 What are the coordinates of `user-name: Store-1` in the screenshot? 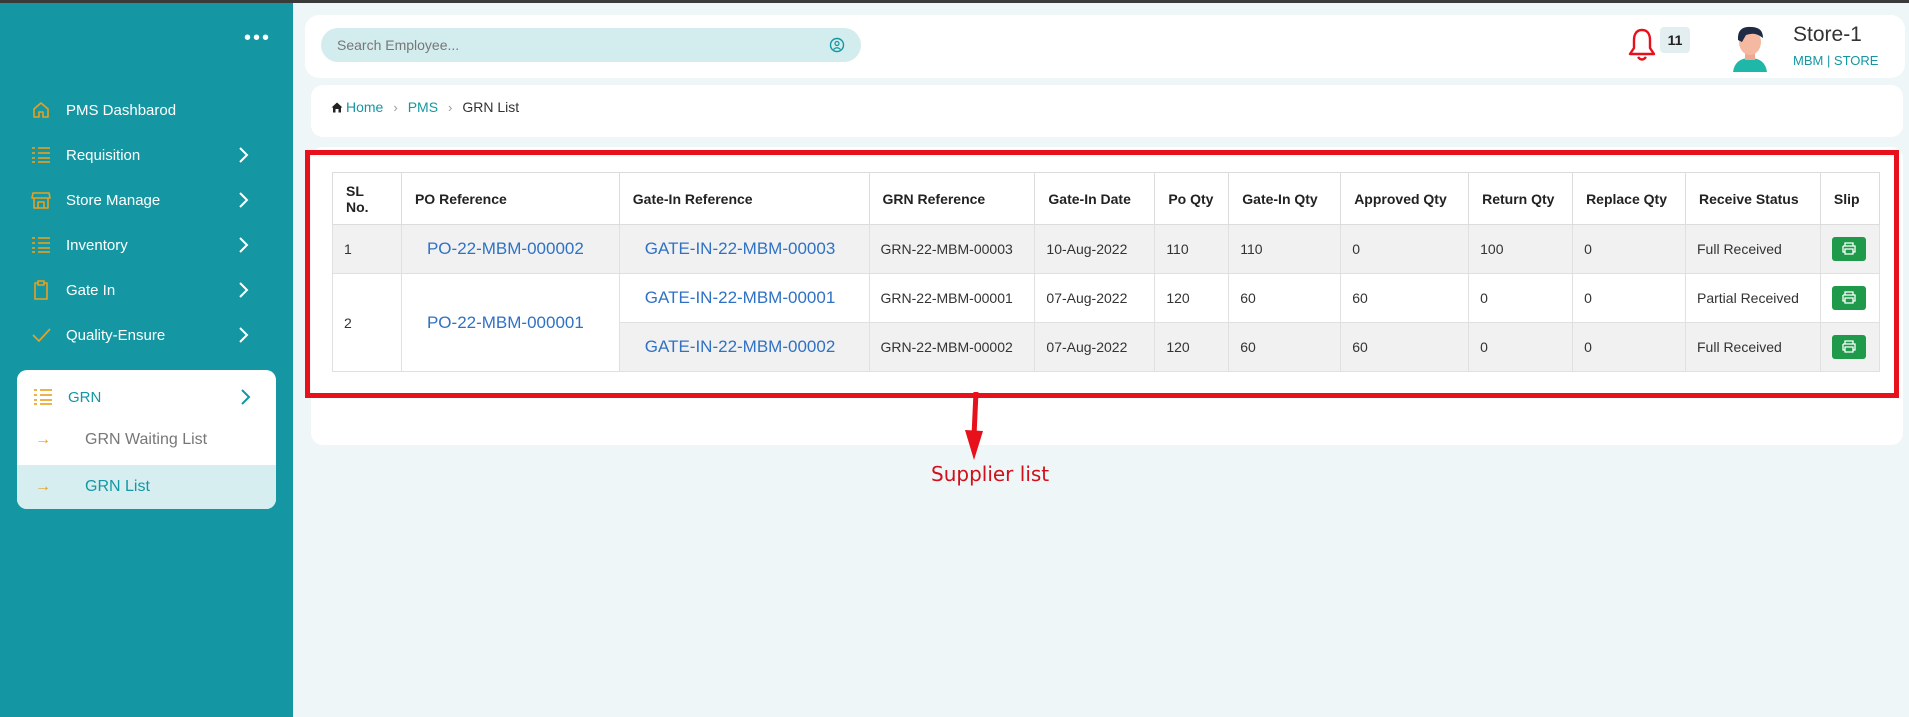 It's located at (1827, 34).